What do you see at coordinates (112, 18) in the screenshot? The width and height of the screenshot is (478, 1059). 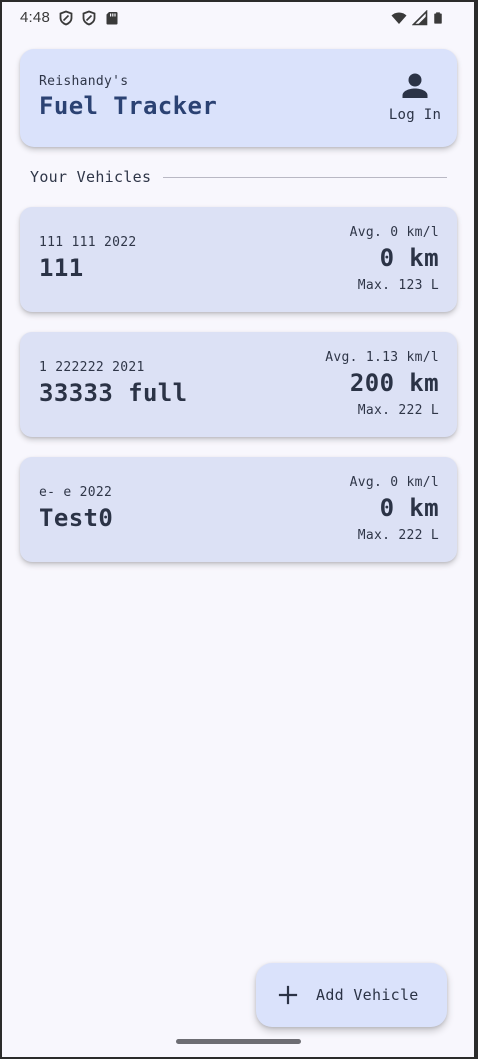 I see `sd-card-icon` at bounding box center [112, 18].